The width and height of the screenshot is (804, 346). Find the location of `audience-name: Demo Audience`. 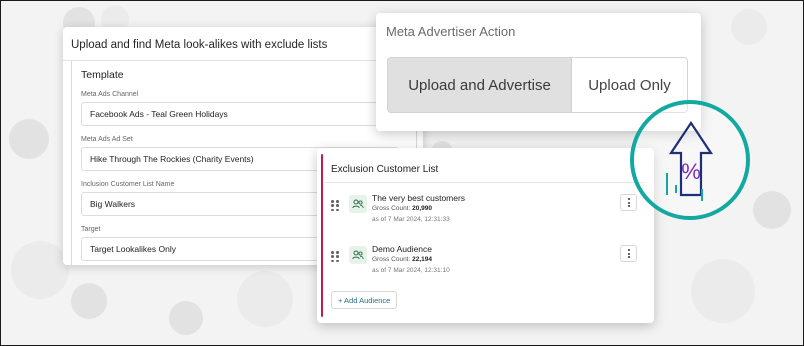

audience-name: Demo Audience is located at coordinates (402, 249).